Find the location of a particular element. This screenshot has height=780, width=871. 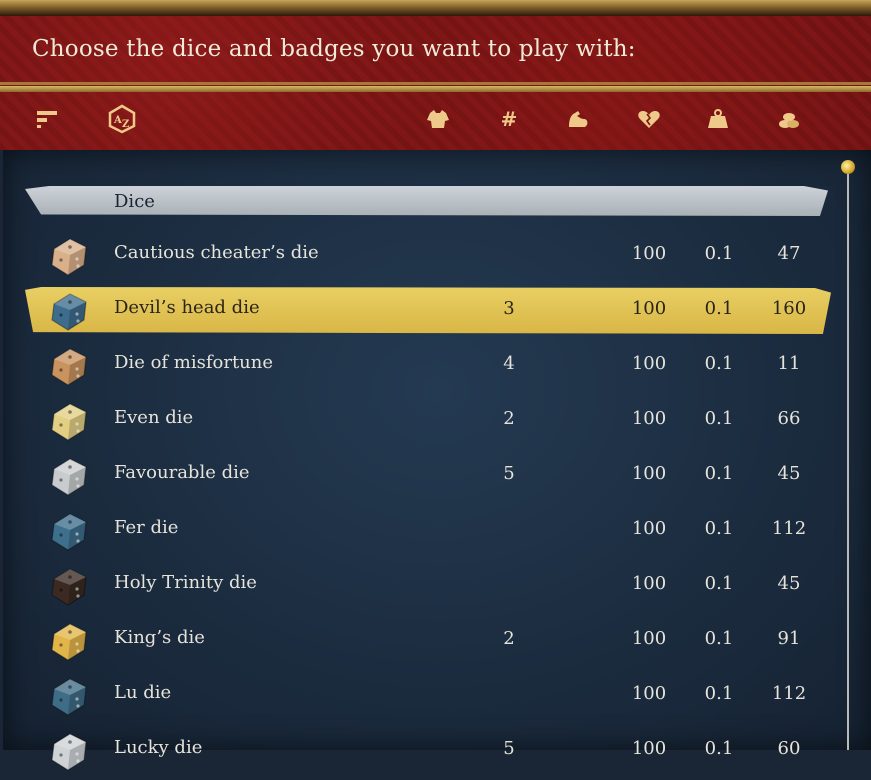

svg-text: A is located at coordinates (117, 120).